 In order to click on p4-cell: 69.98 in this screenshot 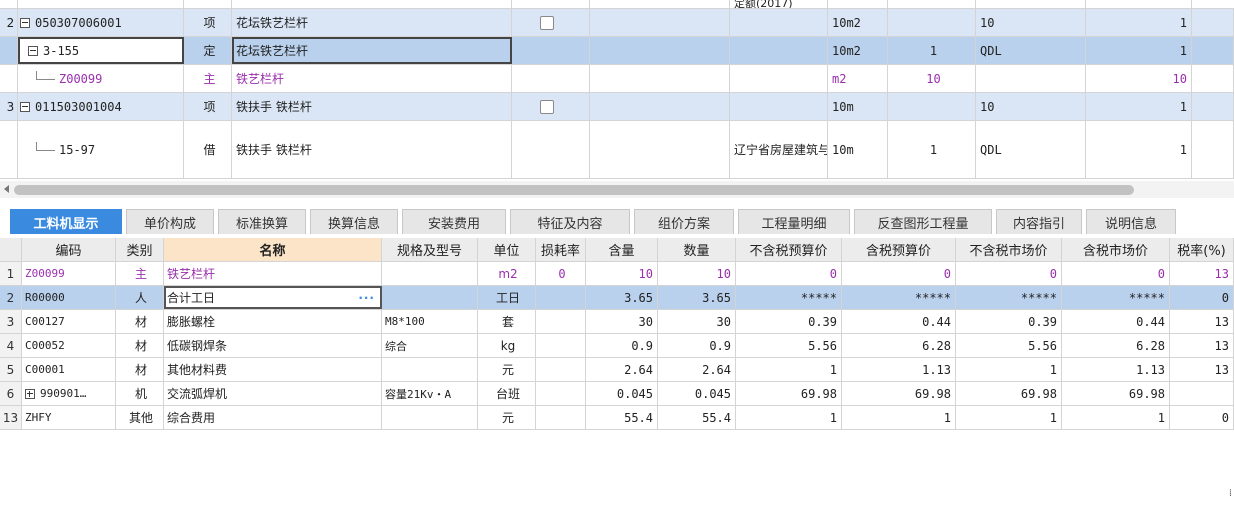, I will do `click(1116, 393)`.